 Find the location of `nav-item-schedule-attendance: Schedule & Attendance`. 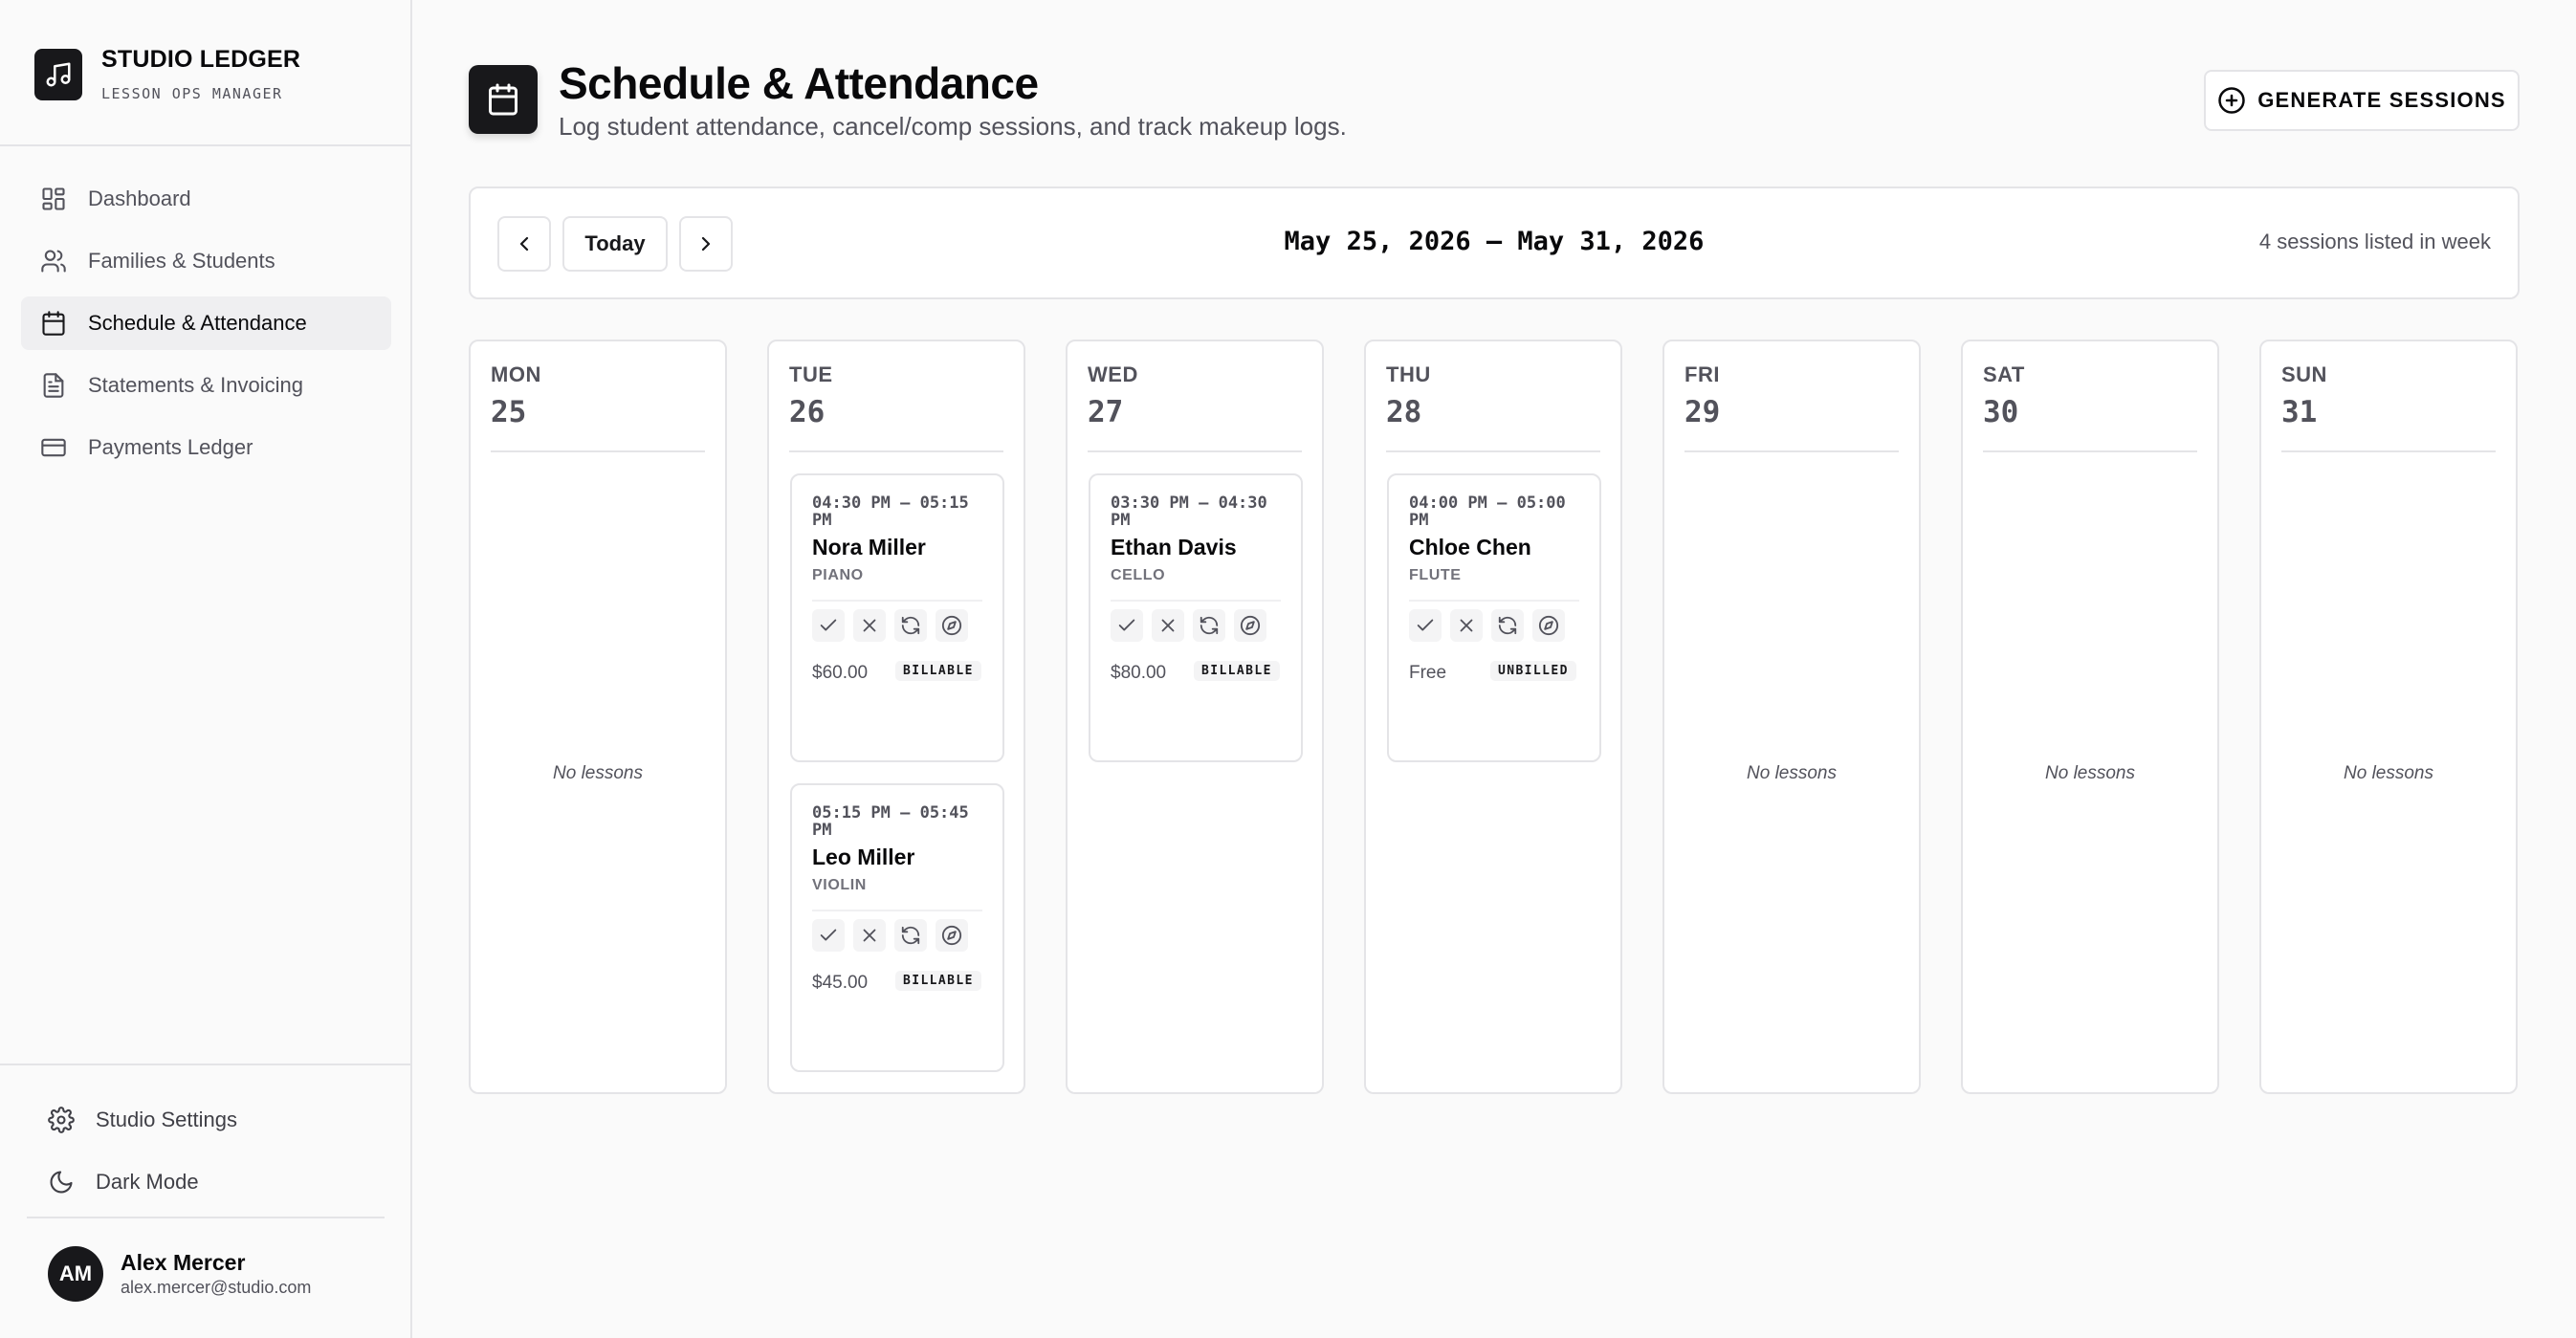

nav-item-schedule-attendance: Schedule & Attendance is located at coordinates (206, 323).